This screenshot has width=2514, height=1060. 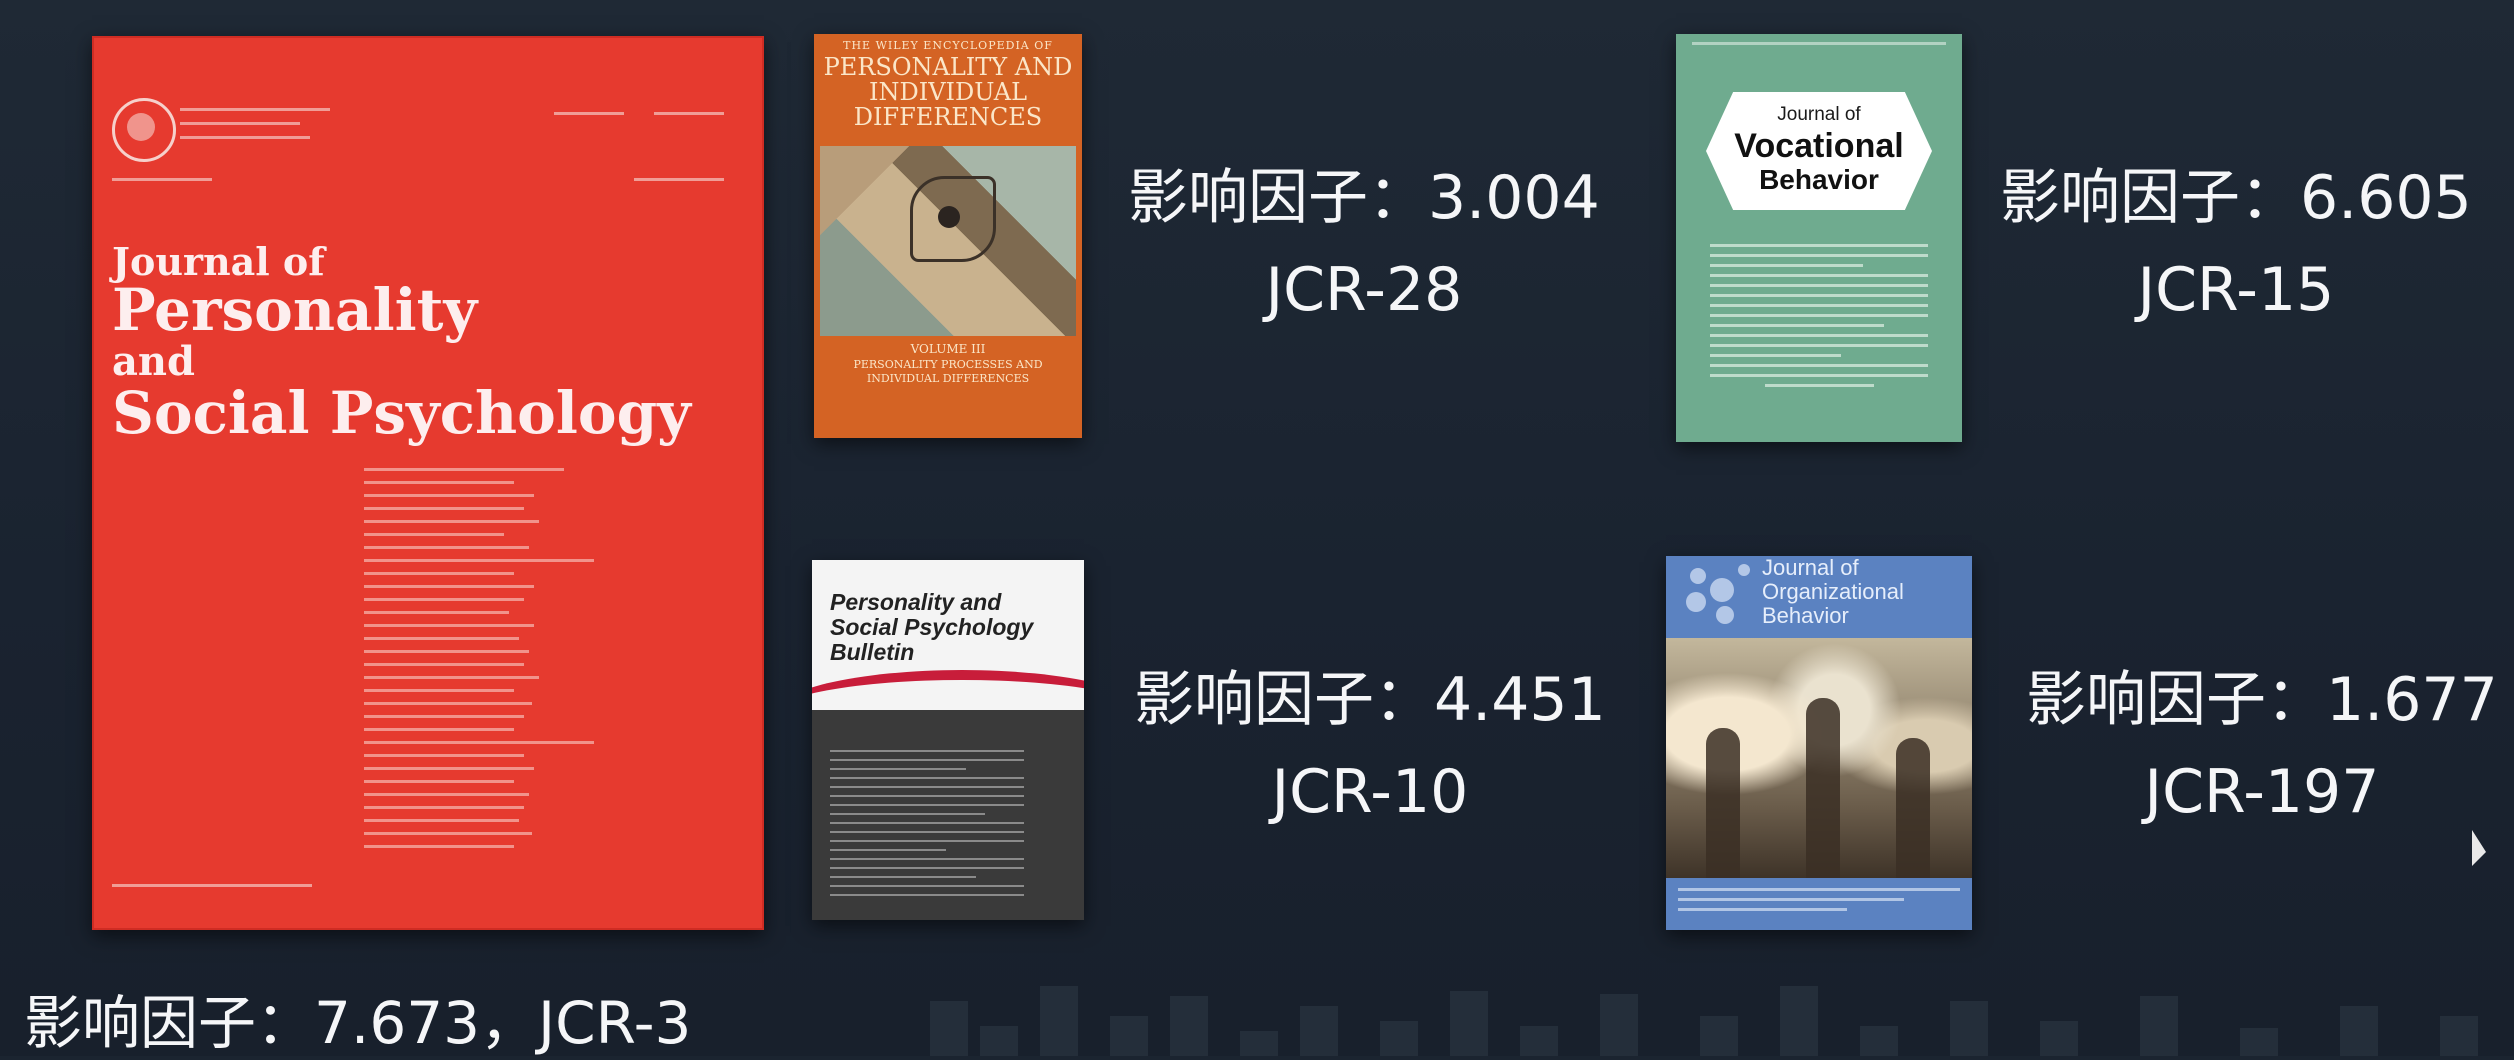 I want to click on blurred-people-photo, so click(x=1819, y=758).